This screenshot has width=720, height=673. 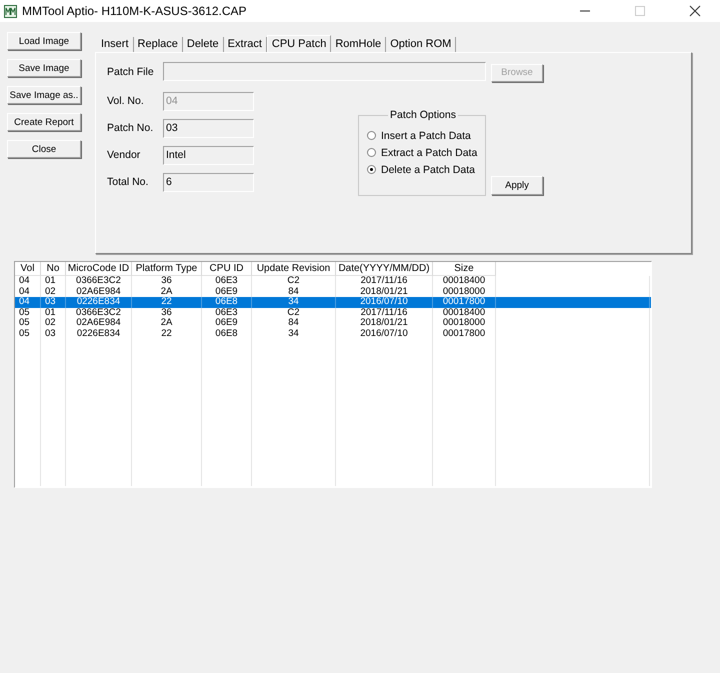 What do you see at coordinates (294, 269) in the screenshot?
I see `column-header: Update Revision` at bounding box center [294, 269].